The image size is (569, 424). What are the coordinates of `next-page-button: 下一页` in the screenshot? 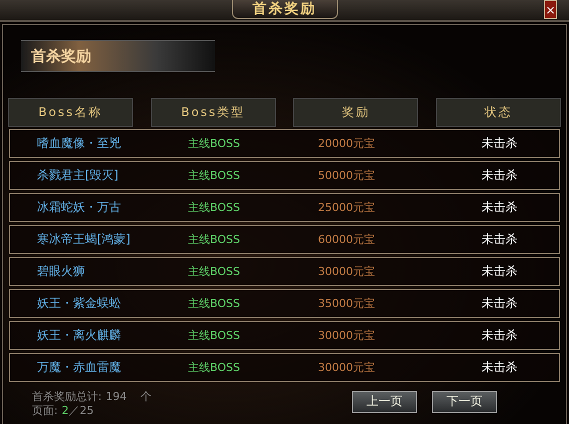 It's located at (464, 401).